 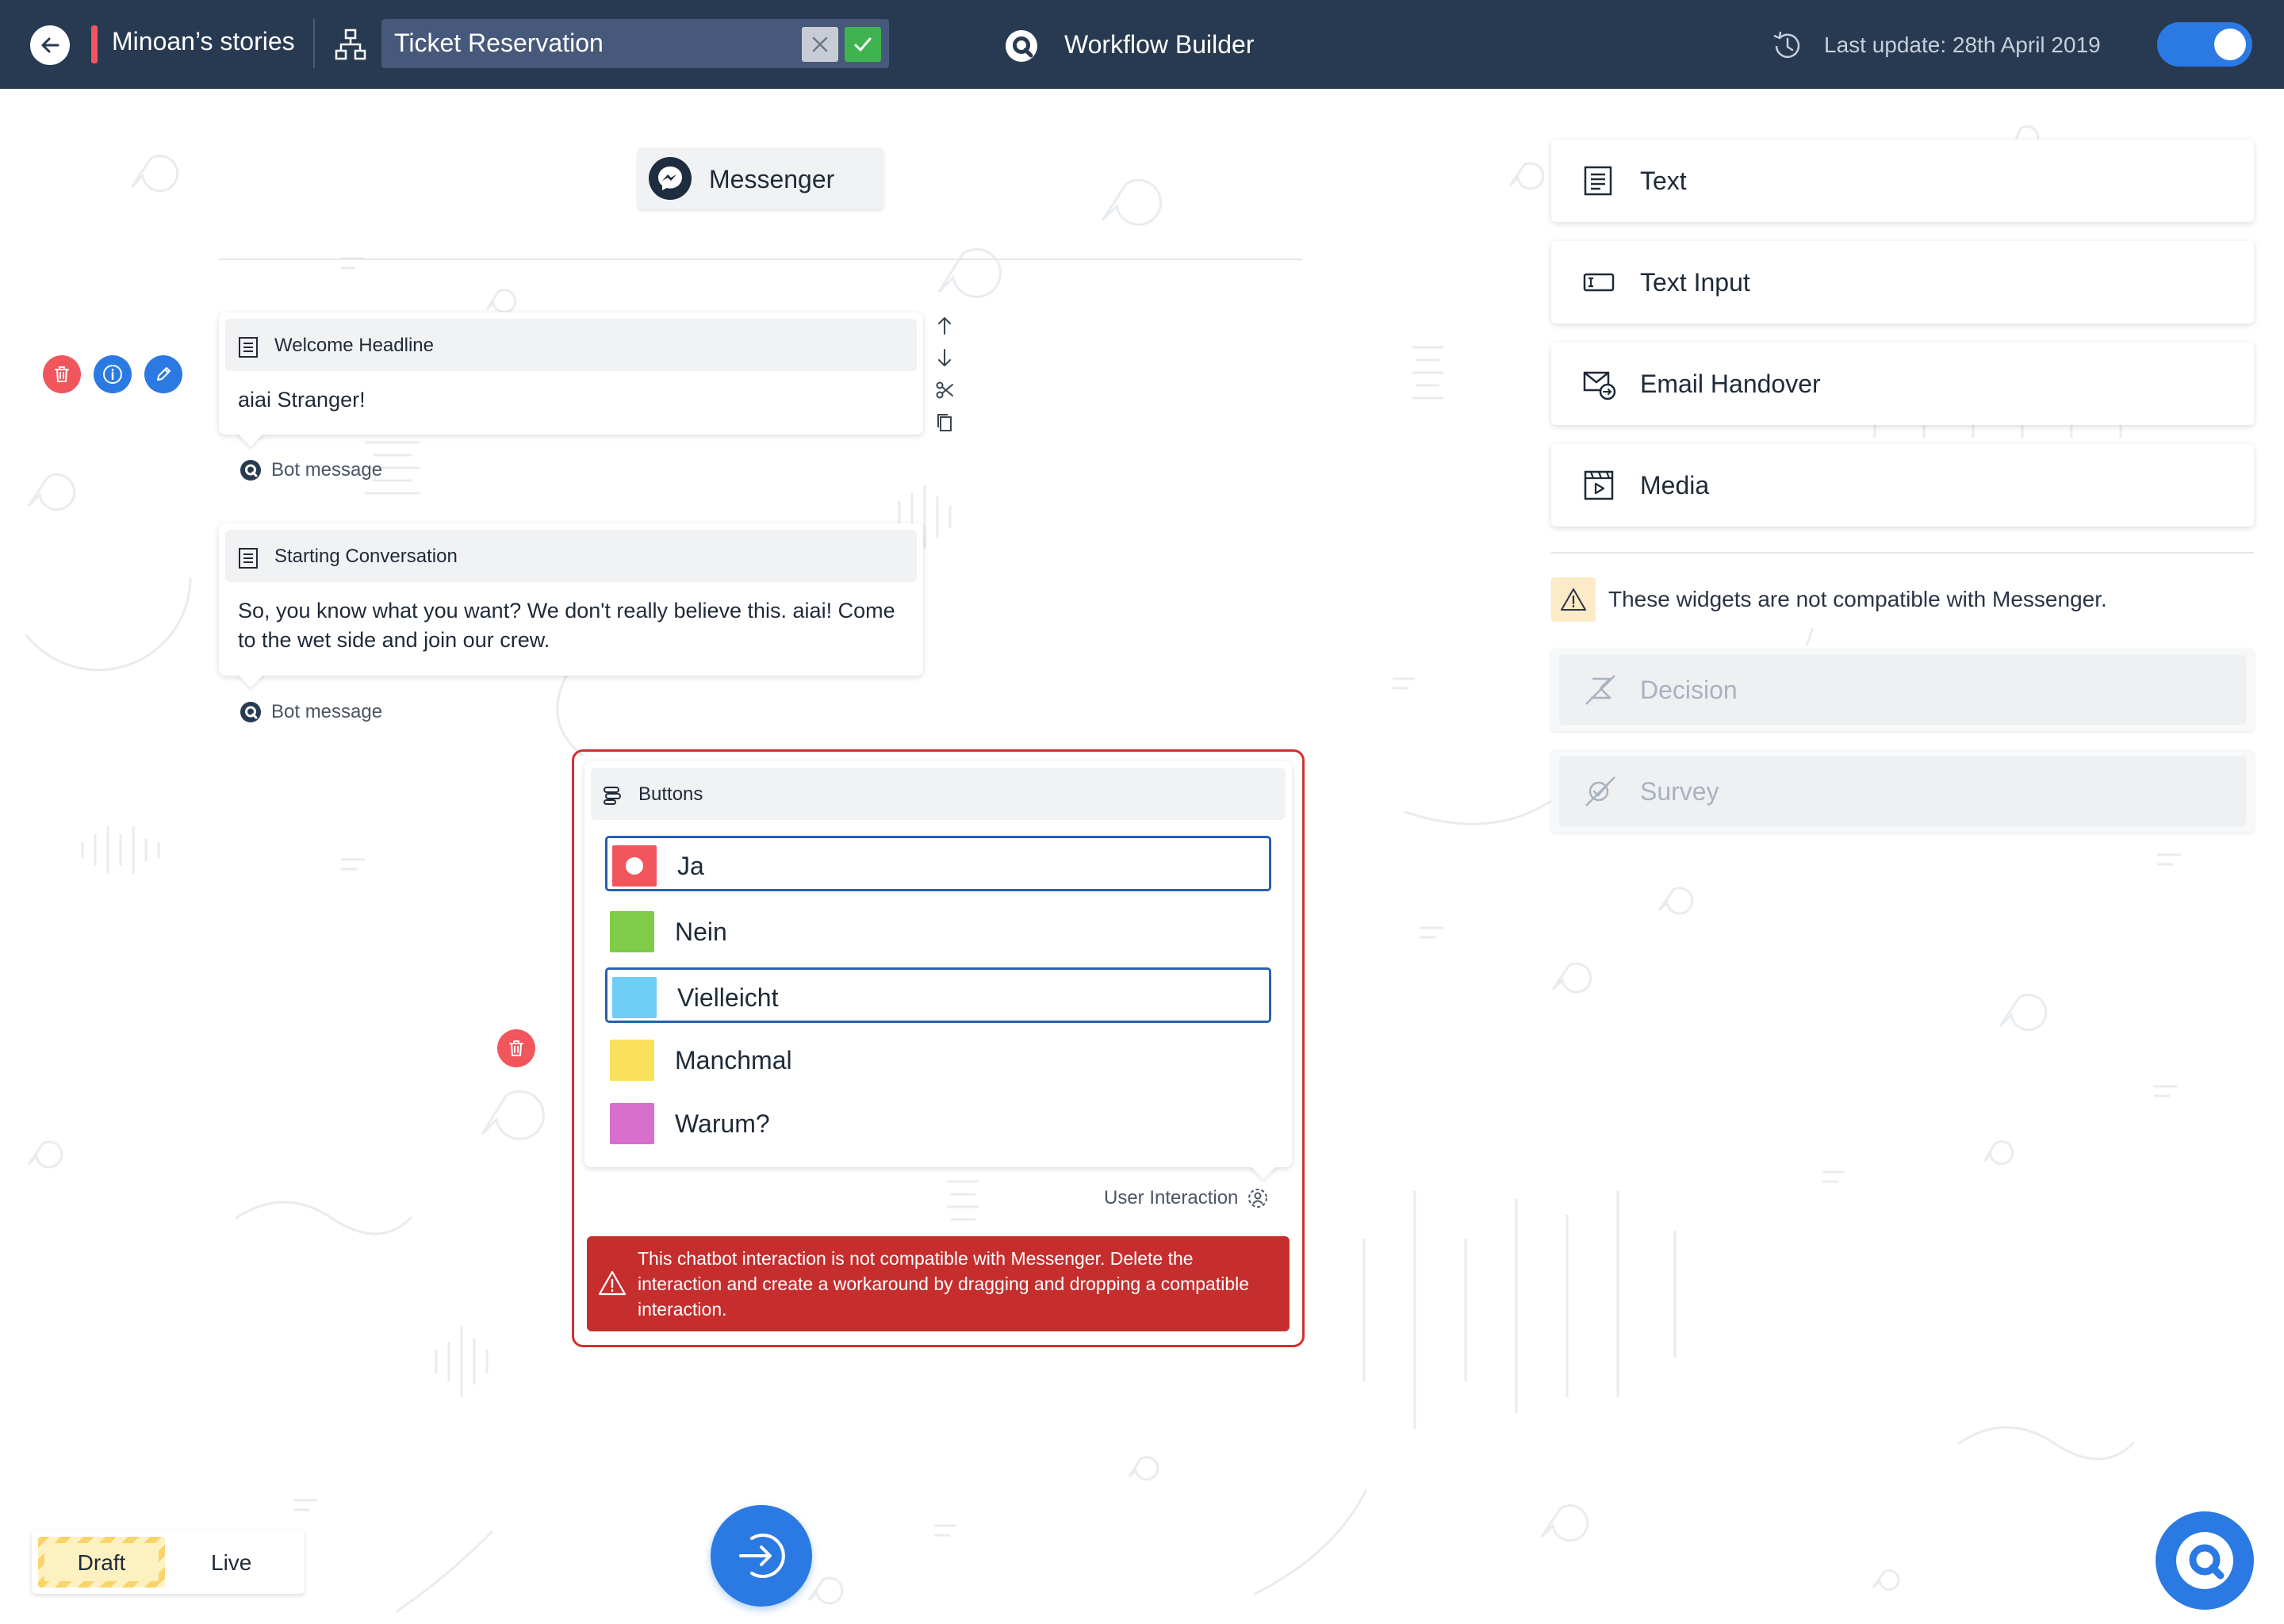 What do you see at coordinates (1689, 690) in the screenshot?
I see `widget-label: Decision` at bounding box center [1689, 690].